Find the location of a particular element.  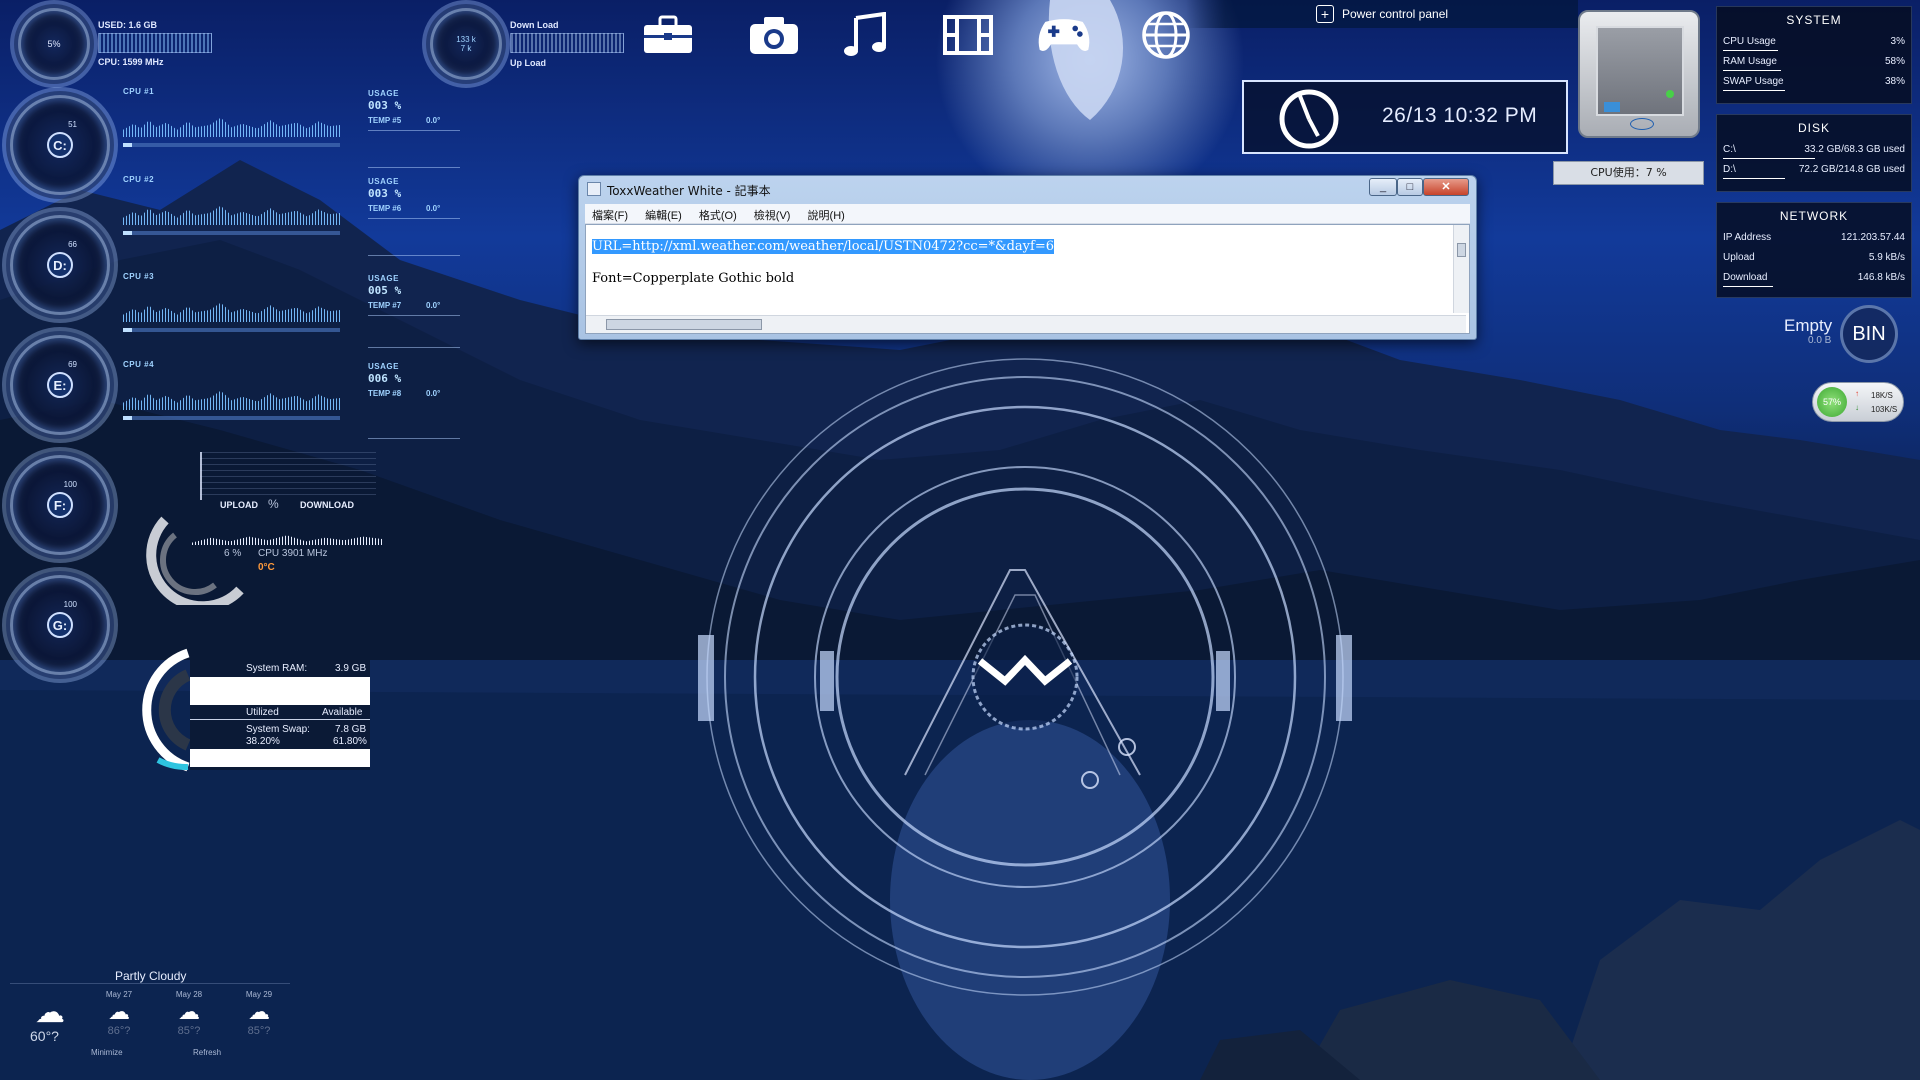

drive-e-letter: E: is located at coordinates (60, 385).